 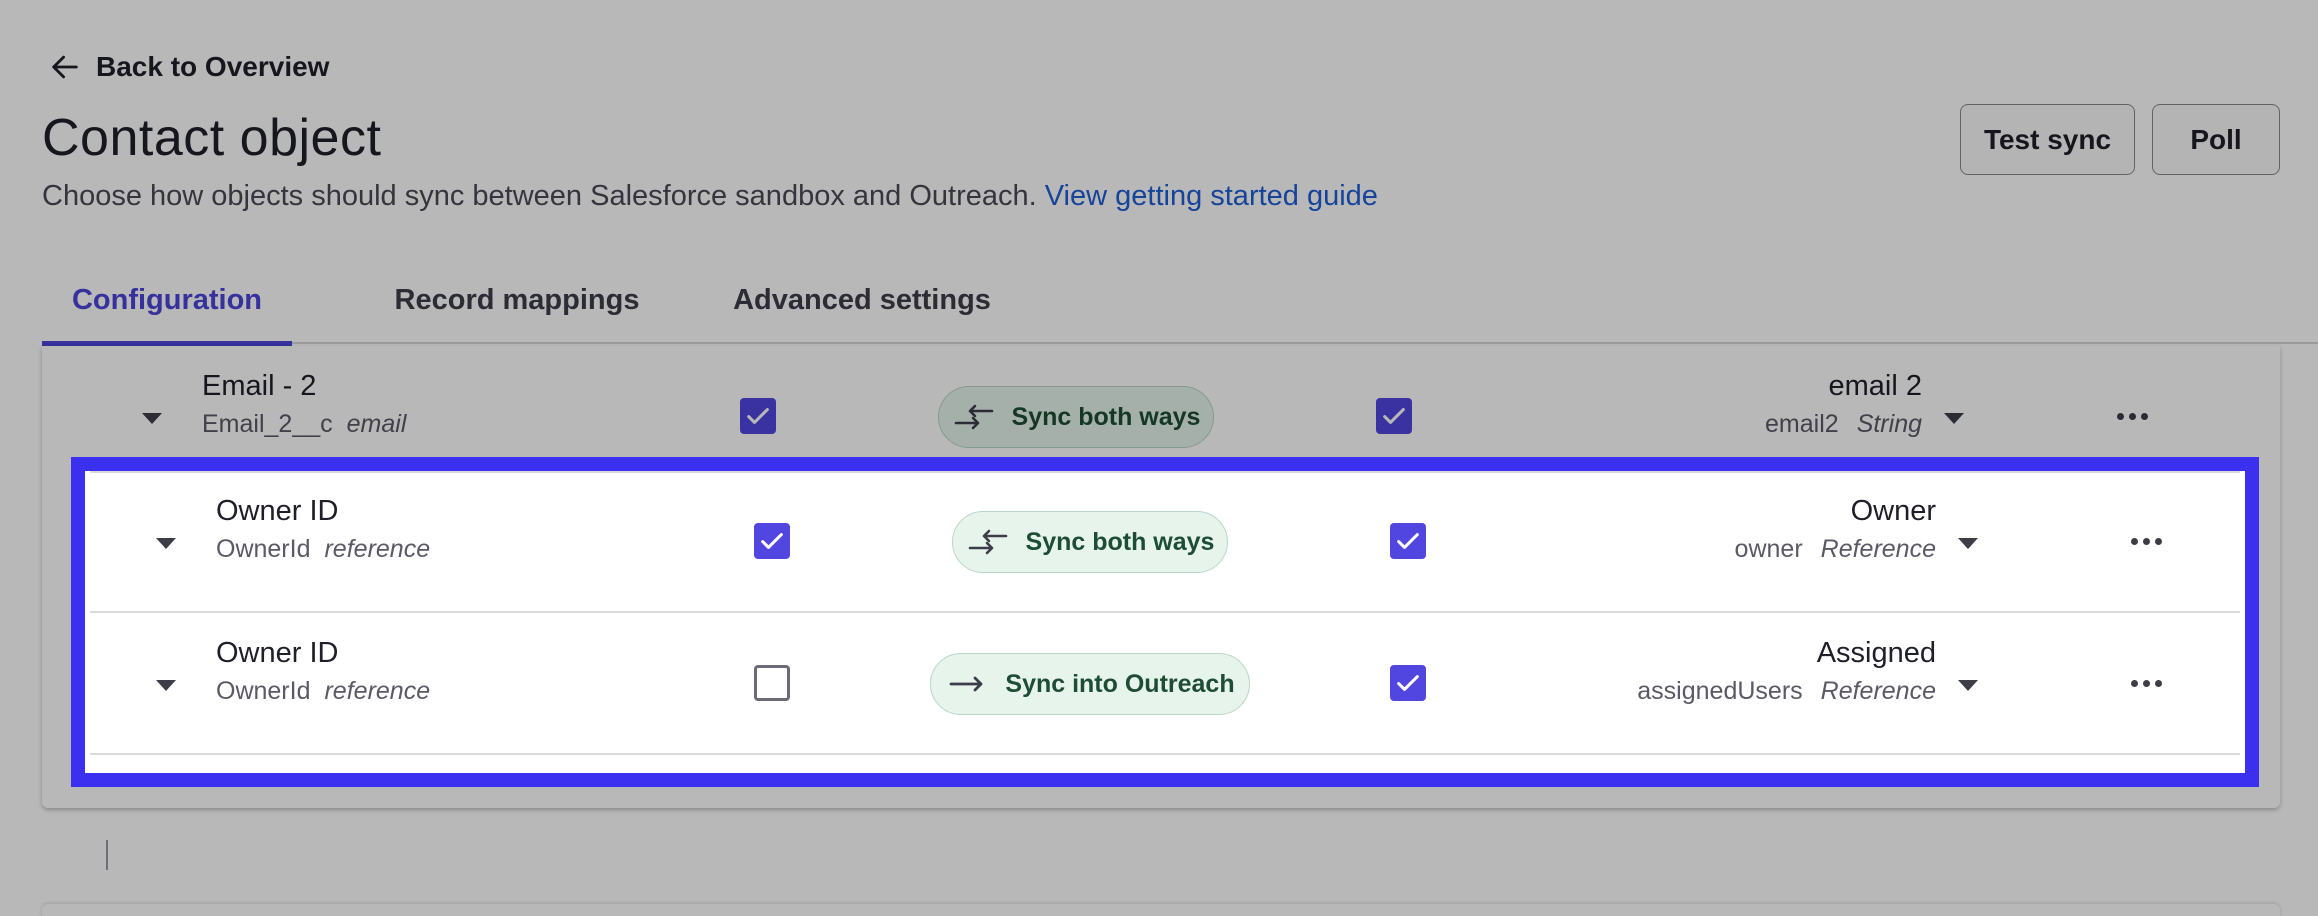 I want to click on target-api-name: email2, so click(x=1802, y=424).